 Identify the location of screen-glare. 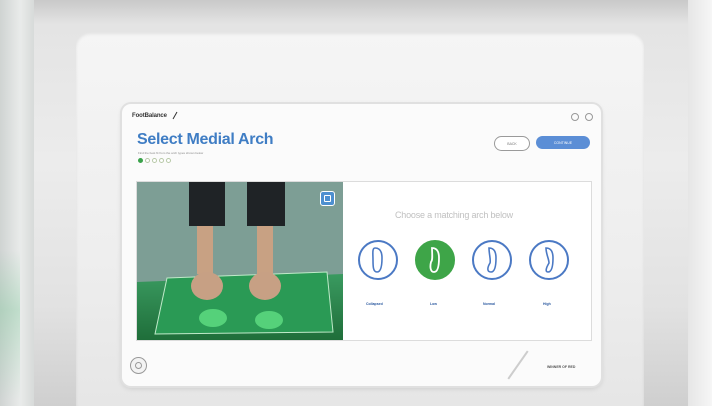
(518, 365).